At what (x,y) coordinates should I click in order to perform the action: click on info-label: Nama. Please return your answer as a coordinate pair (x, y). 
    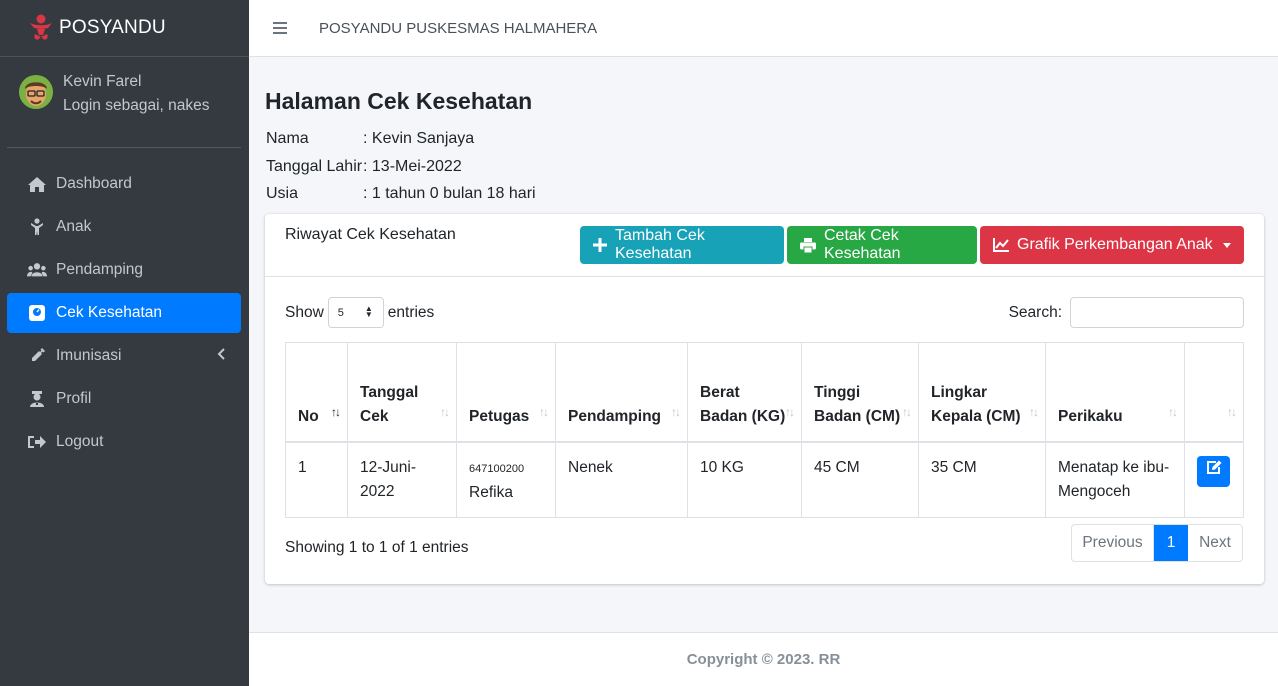
    Looking at the image, I should click on (287, 138).